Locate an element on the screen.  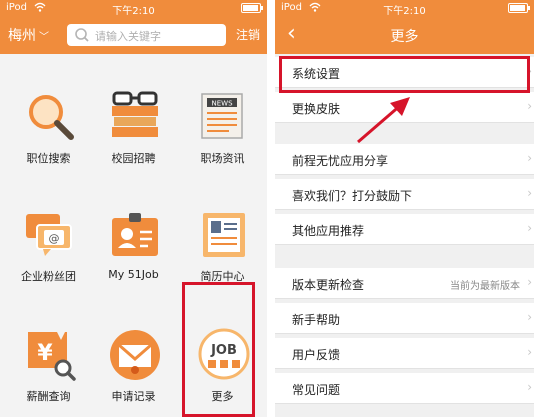
grid-item-resume-center: 简历中心 is located at coordinates (222, 232).